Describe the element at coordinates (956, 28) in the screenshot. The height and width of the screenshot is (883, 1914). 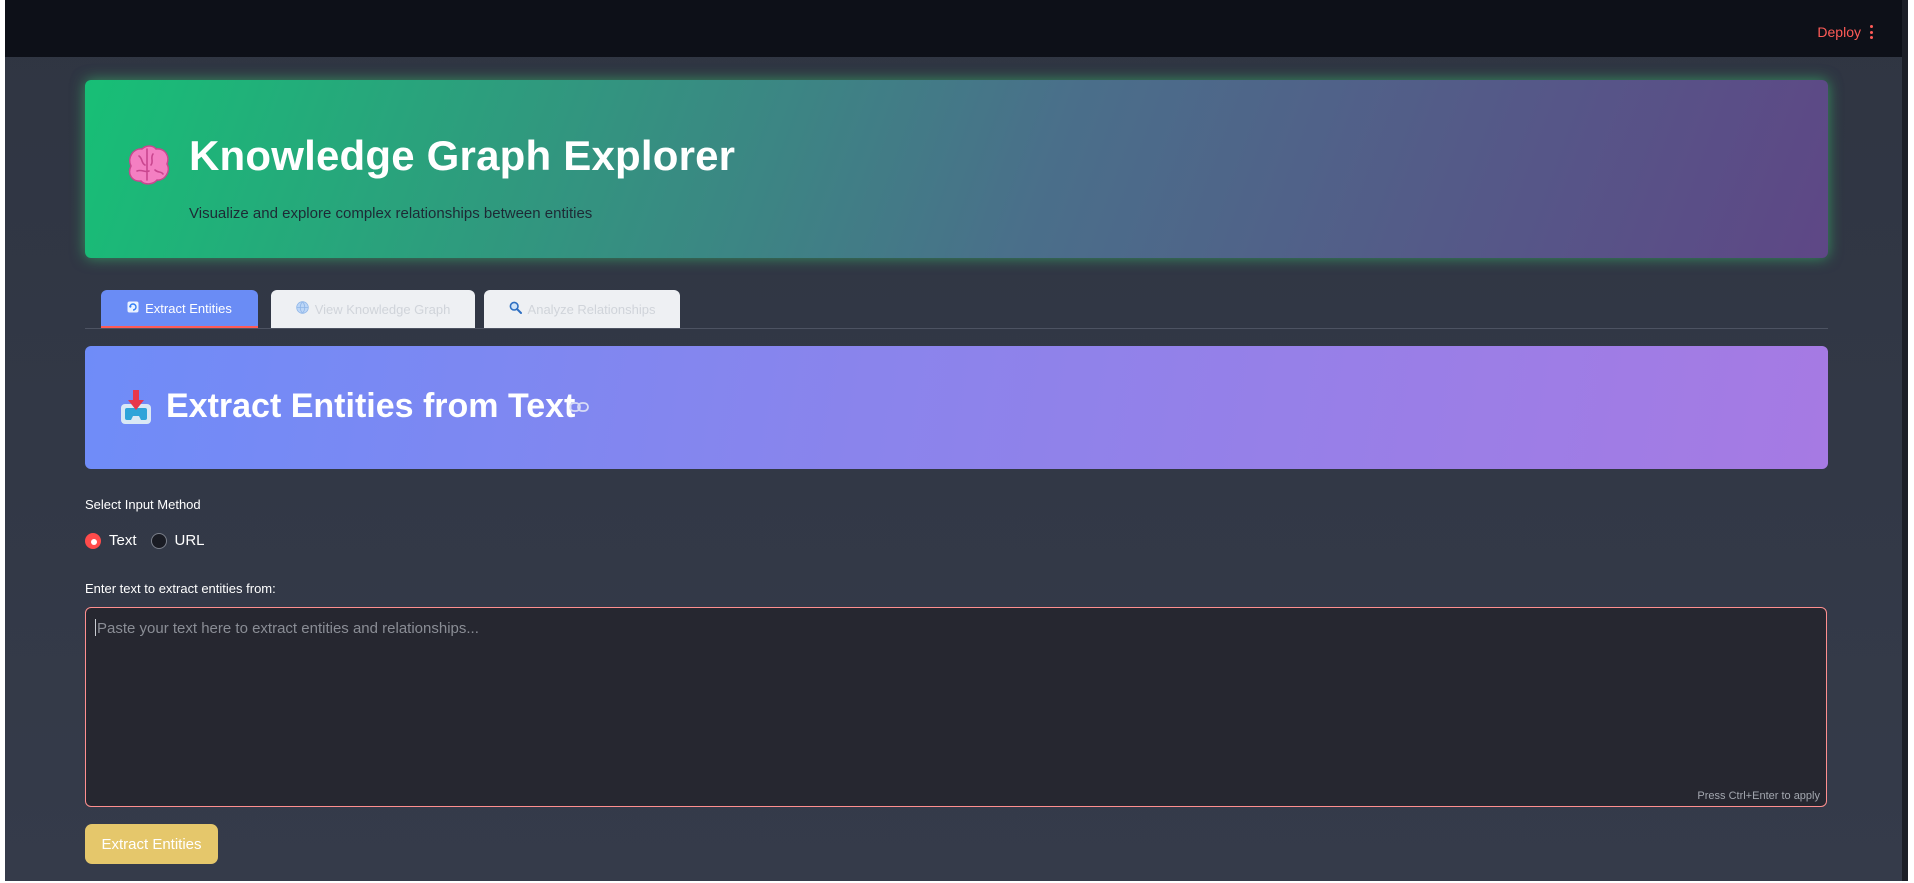
I see `top-bar: Deploy` at that location.